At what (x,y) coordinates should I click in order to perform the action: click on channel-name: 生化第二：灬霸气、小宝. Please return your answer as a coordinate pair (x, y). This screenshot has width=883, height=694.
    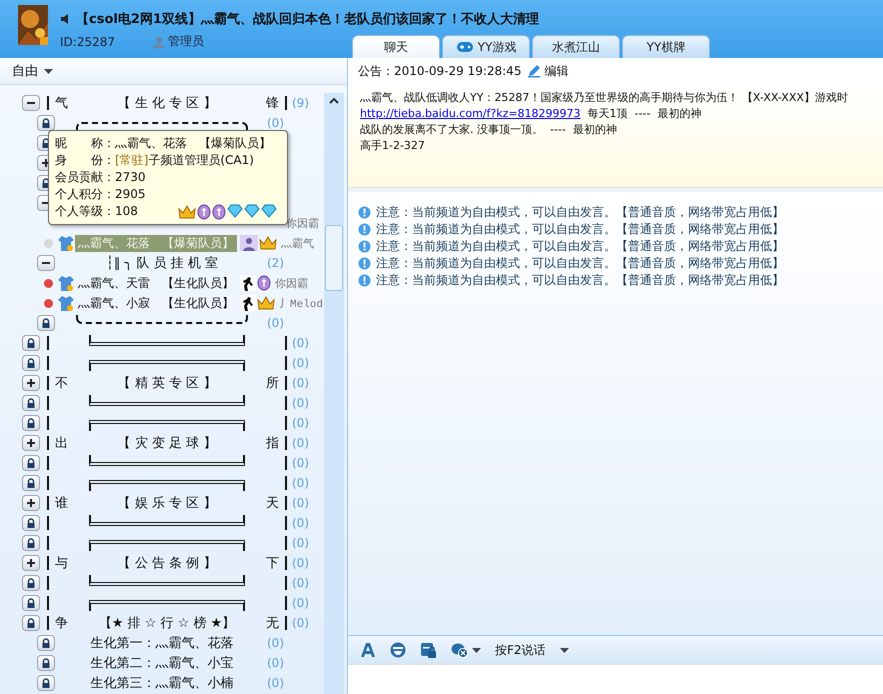
    Looking at the image, I should click on (162, 663).